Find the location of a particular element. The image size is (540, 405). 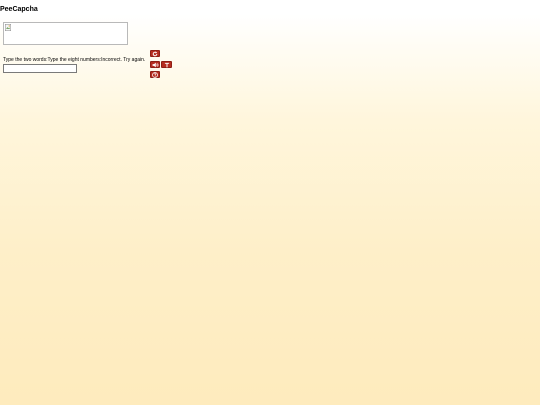

speaker-icon is located at coordinates (155, 64).